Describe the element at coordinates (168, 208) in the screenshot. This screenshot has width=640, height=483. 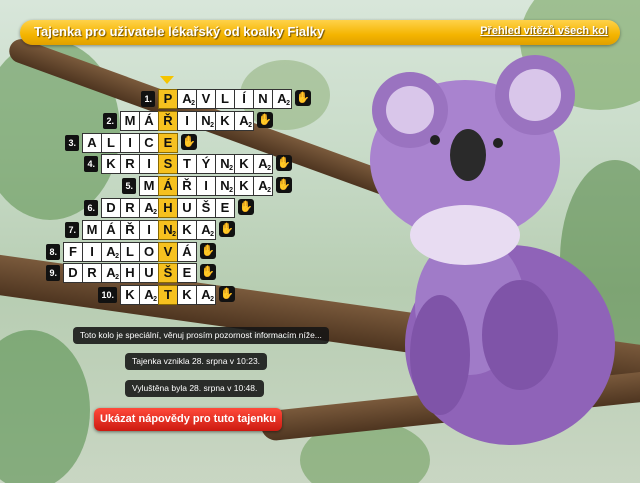
I see `solution-letter-cell: H` at that location.